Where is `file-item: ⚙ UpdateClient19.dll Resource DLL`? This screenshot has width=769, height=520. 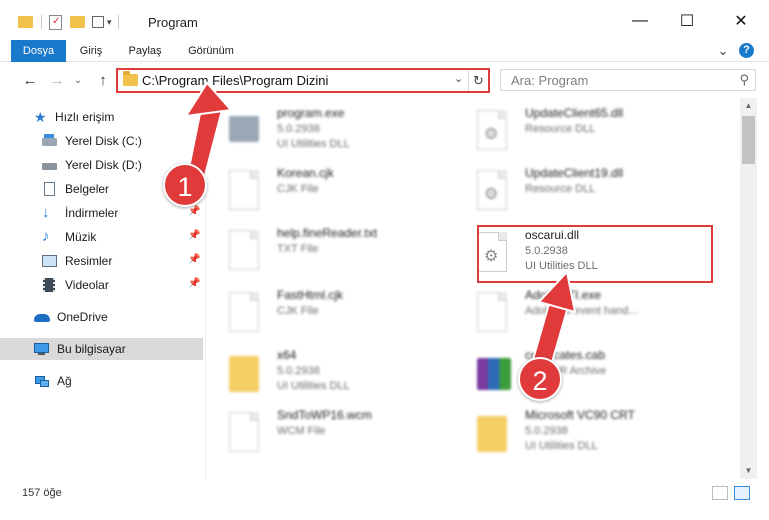 file-item: ⚙ UpdateClient19.dll Resource DLL is located at coordinates (585, 192).